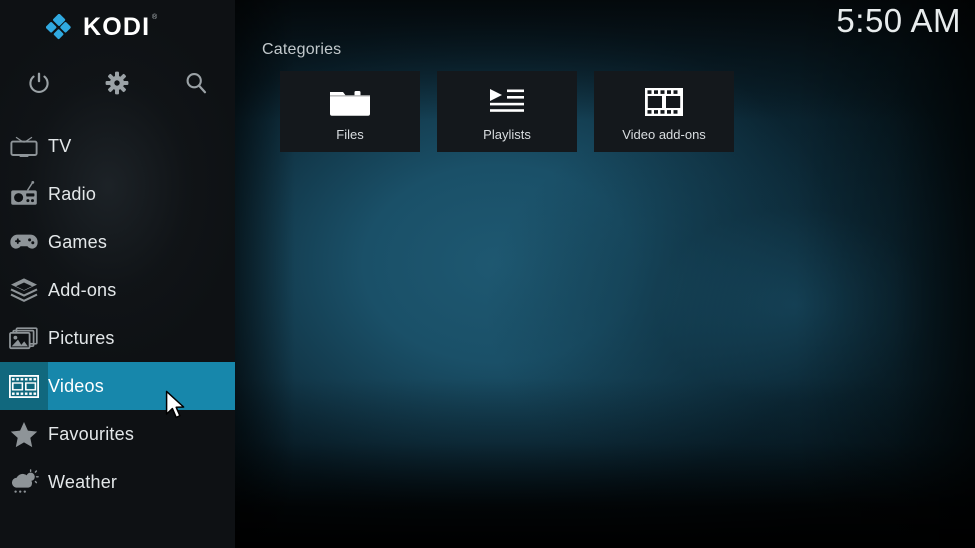 This screenshot has height=548, width=975. I want to click on radio-icon, so click(24, 194).